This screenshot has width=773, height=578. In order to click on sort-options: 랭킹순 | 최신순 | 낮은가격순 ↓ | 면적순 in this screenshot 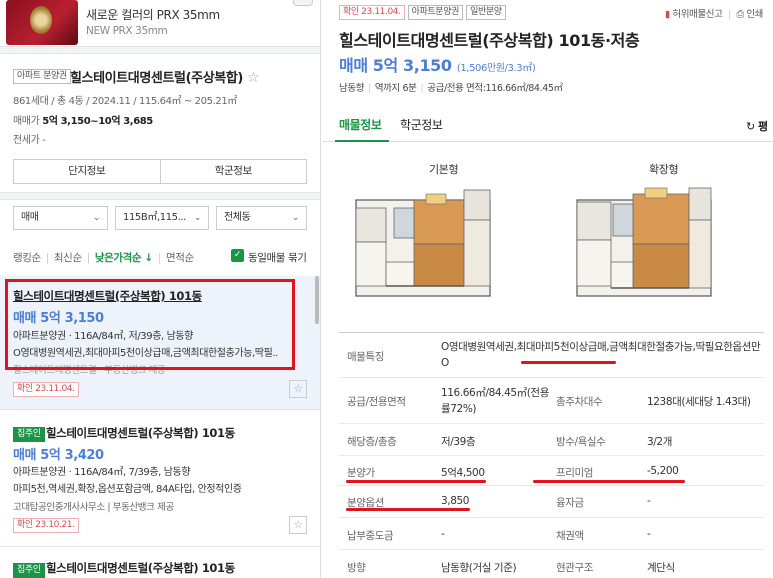, I will do `click(103, 258)`.